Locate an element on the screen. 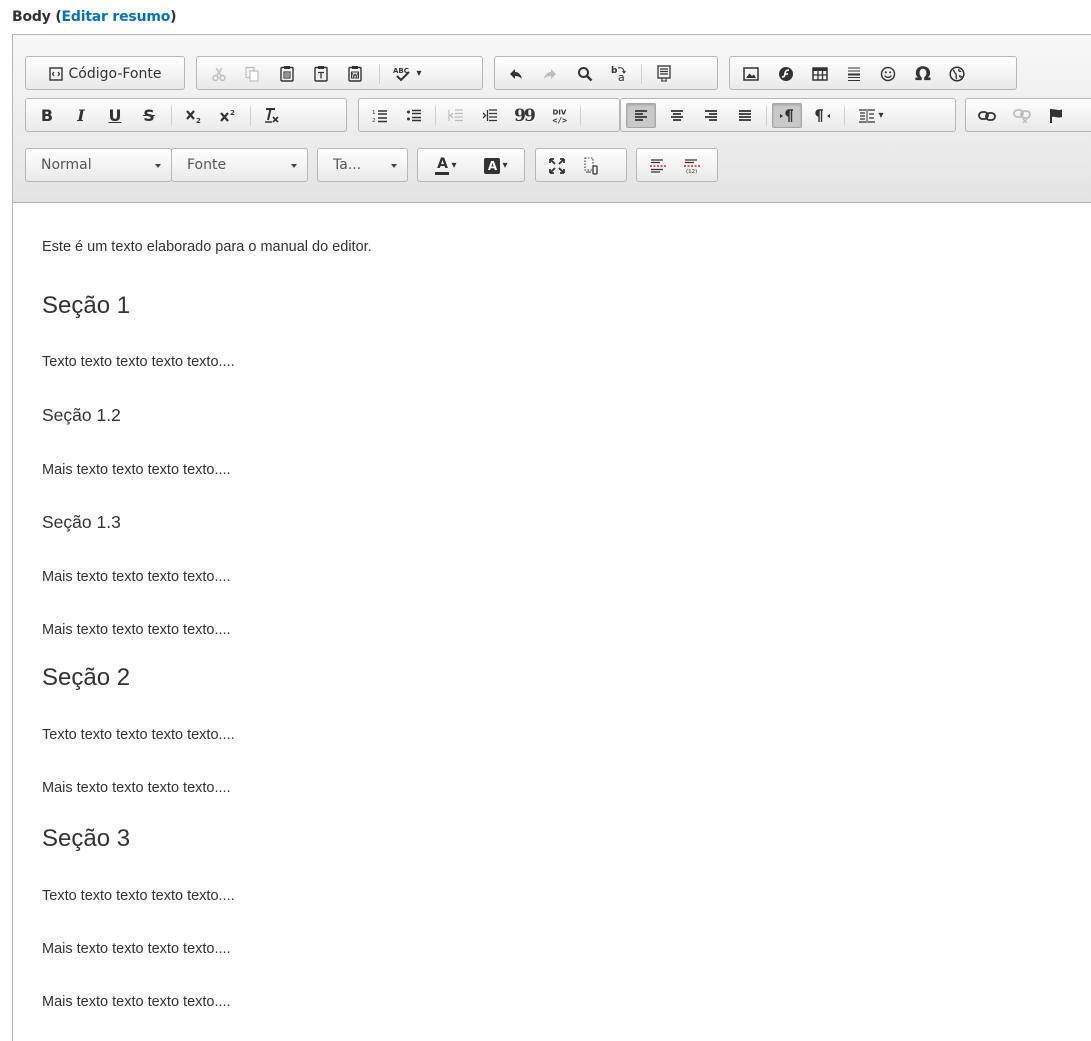 Image resolution: width=1091 pixels, height=1041 pixels. source-button: Código-Fonte is located at coordinates (105, 73).